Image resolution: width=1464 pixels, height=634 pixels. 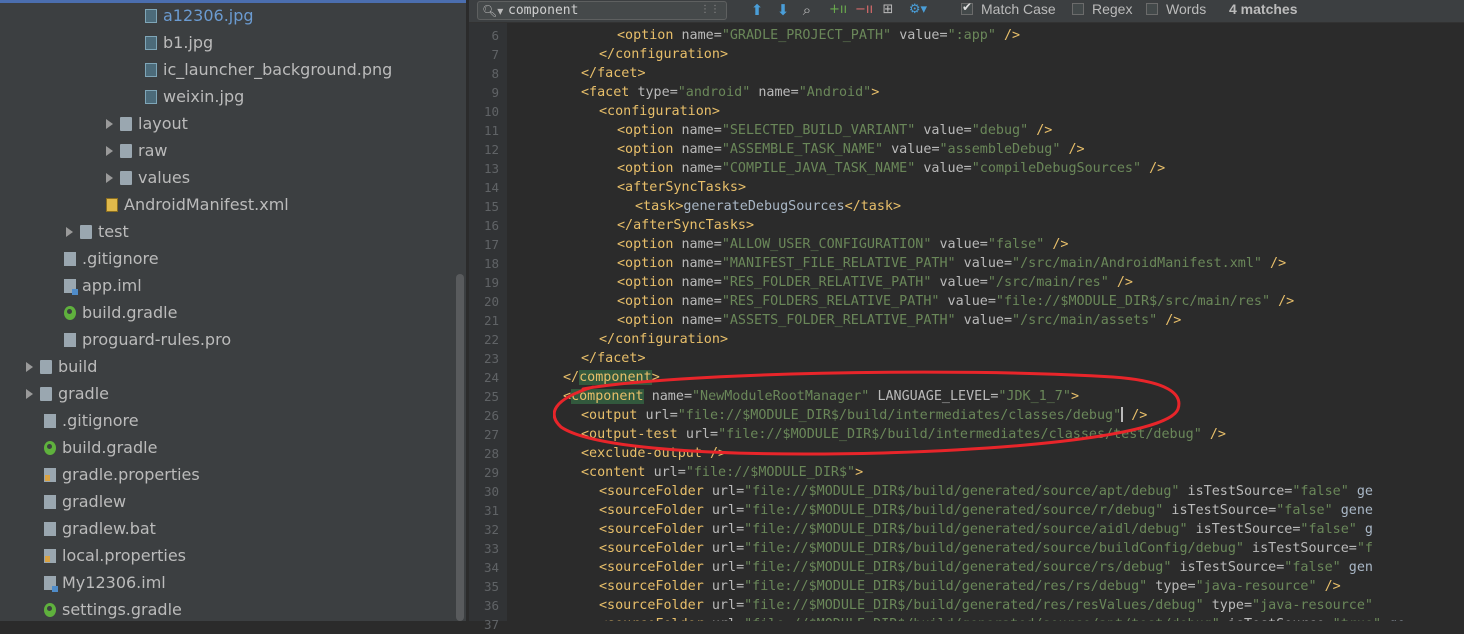 I want to click on code-line: </afterSyncTasks>, so click(x=685, y=225).